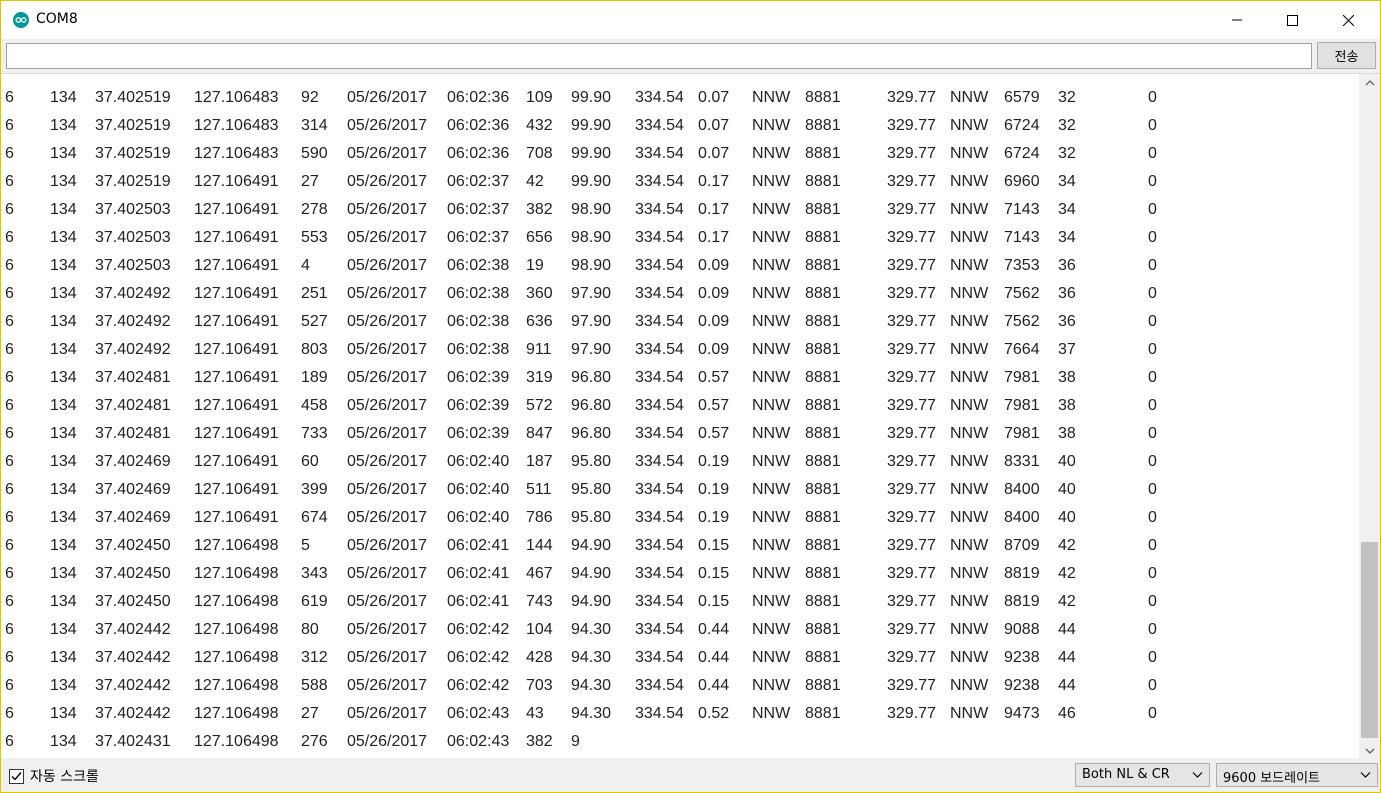  What do you see at coordinates (1346, 55) in the screenshot?
I see `send-button: 전송` at bounding box center [1346, 55].